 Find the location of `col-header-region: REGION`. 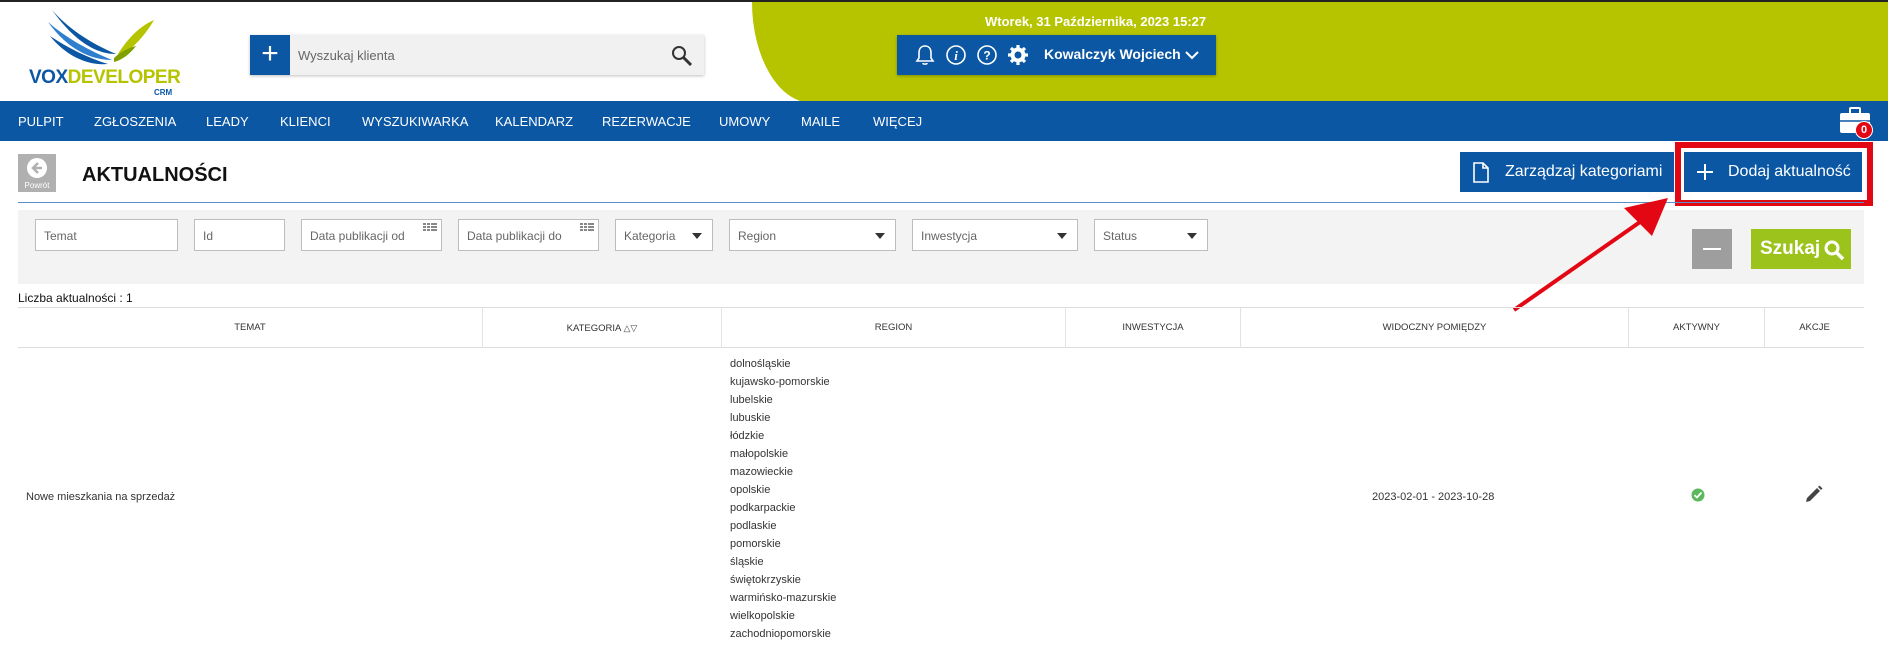

col-header-region: REGION is located at coordinates (894, 328).